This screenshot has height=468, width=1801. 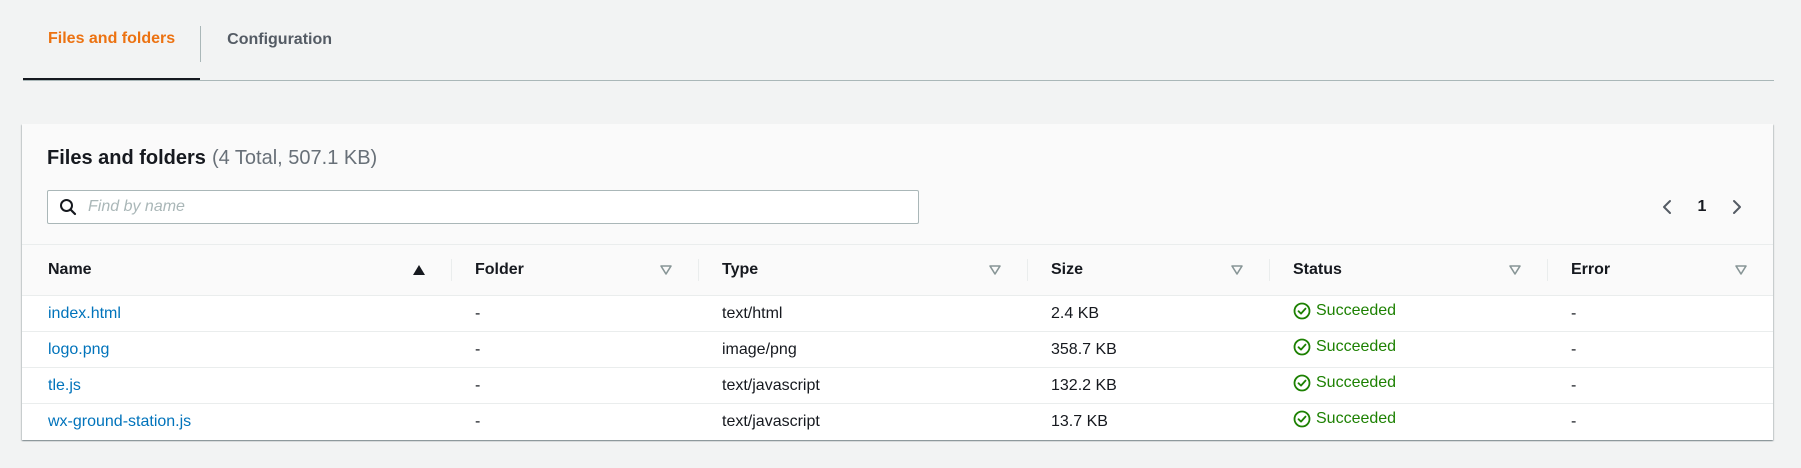 I want to click on column-label: Folder, so click(x=499, y=269).